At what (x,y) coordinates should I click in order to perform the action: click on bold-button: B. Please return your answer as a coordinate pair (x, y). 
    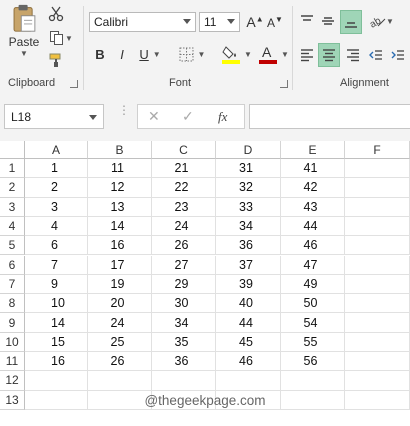
    Looking at the image, I should click on (100, 54).